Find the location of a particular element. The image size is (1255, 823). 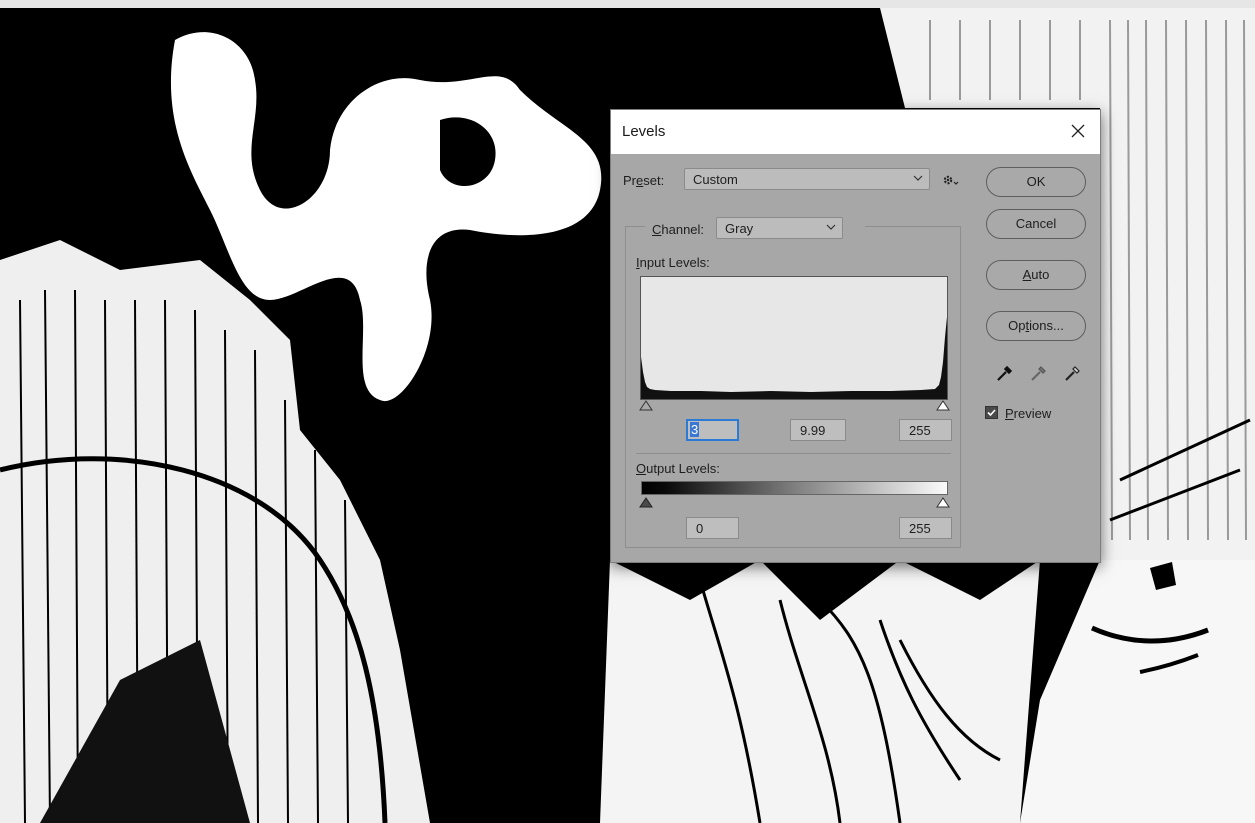

preset-dropdown: Custom is located at coordinates (807, 179).